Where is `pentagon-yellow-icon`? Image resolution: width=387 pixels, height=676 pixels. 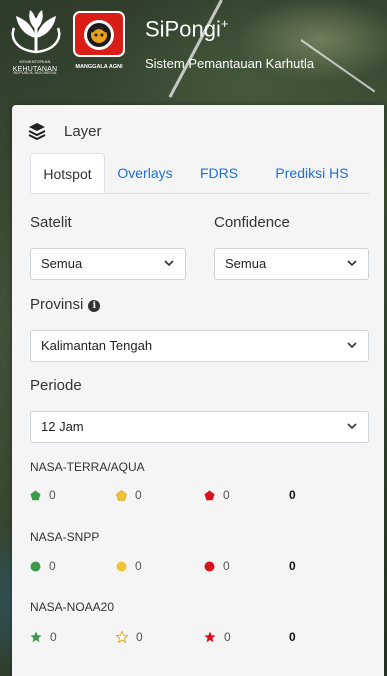 pentagon-yellow-icon is located at coordinates (121, 495).